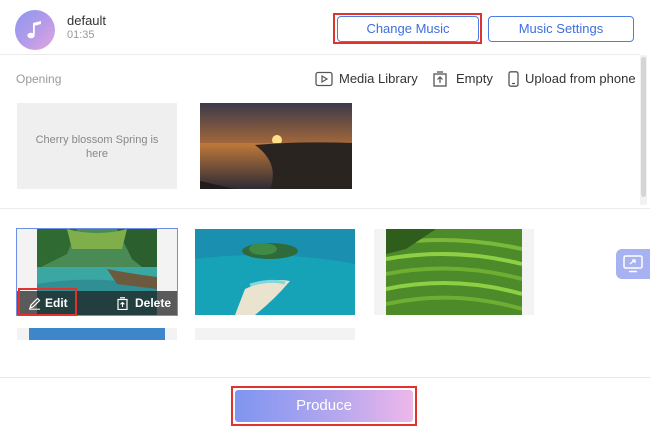  What do you see at coordinates (47, 302) in the screenshot?
I see `highlight-edit` at bounding box center [47, 302].